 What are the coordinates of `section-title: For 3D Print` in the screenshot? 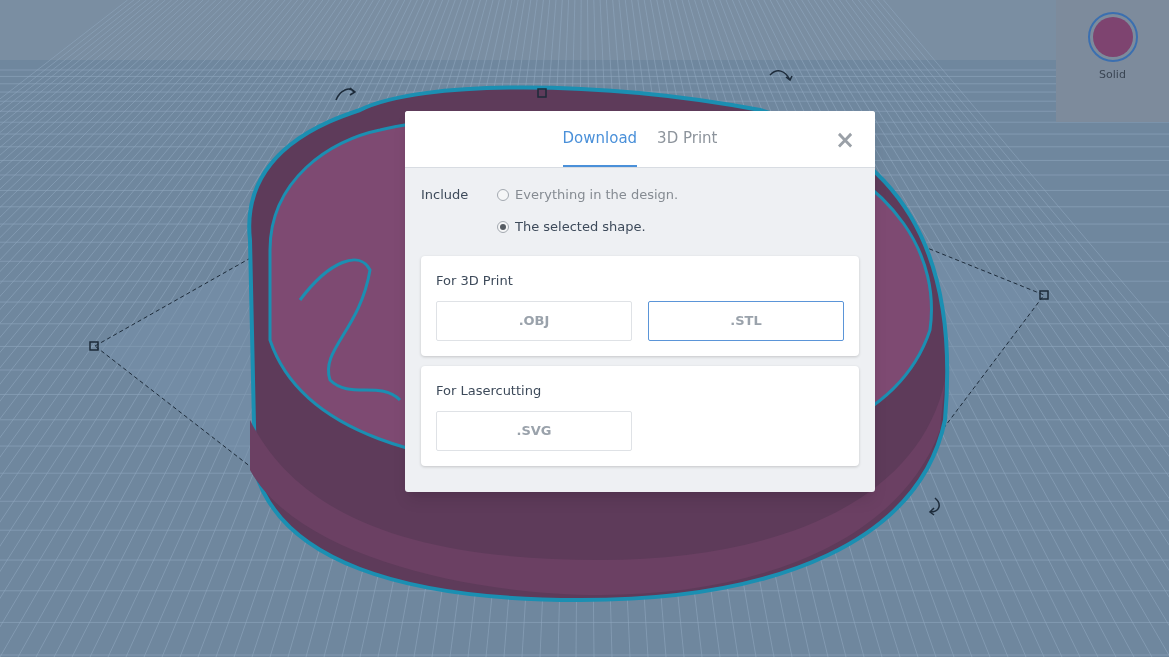 It's located at (475, 281).